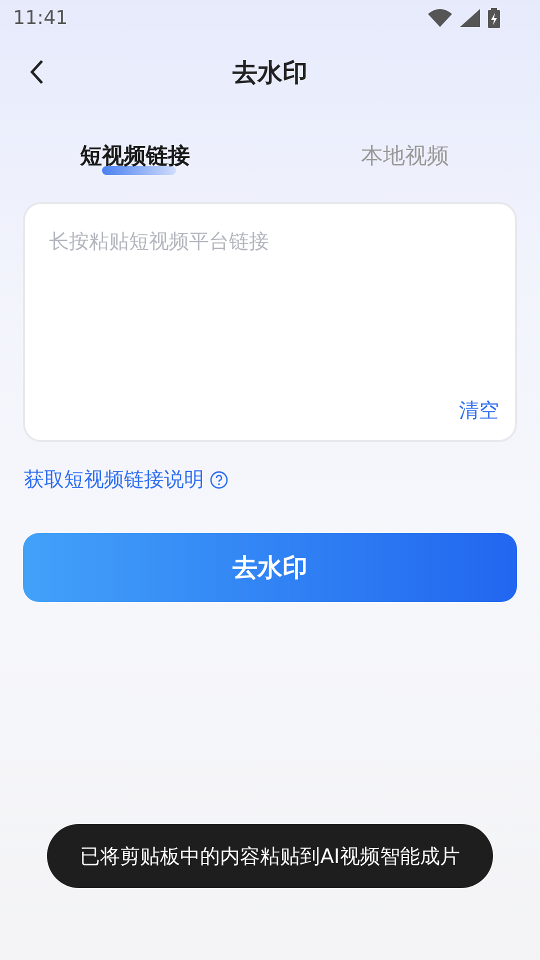  Describe the element at coordinates (219, 479) in the screenshot. I see `help-icon` at that location.